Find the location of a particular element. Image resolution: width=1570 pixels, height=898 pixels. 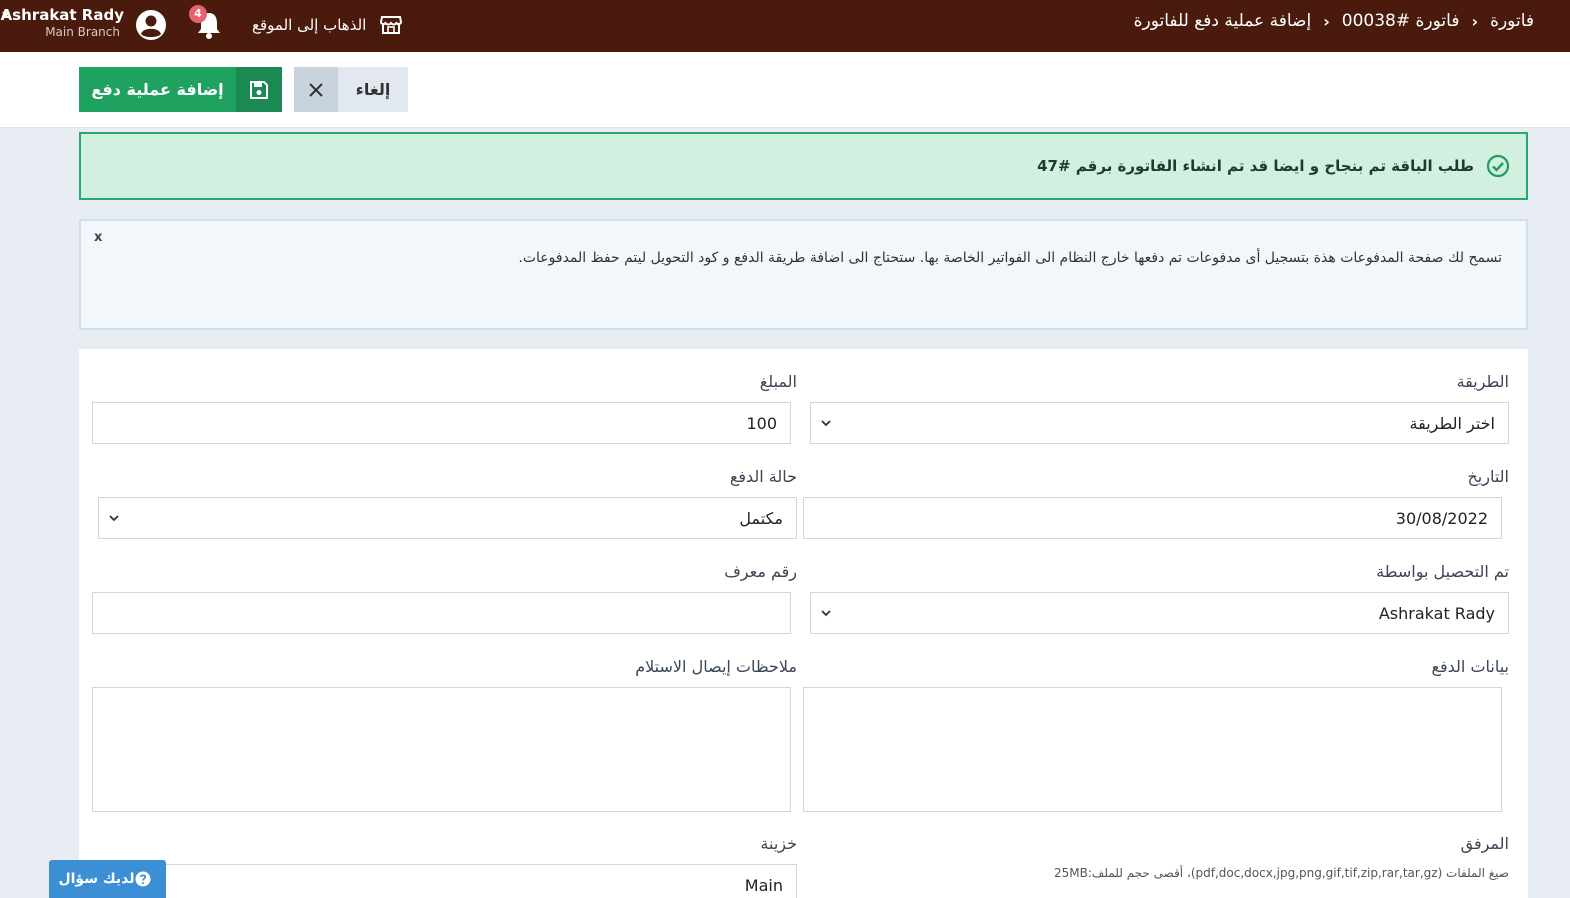

payment-status-value: مكتمل is located at coordinates (761, 518).